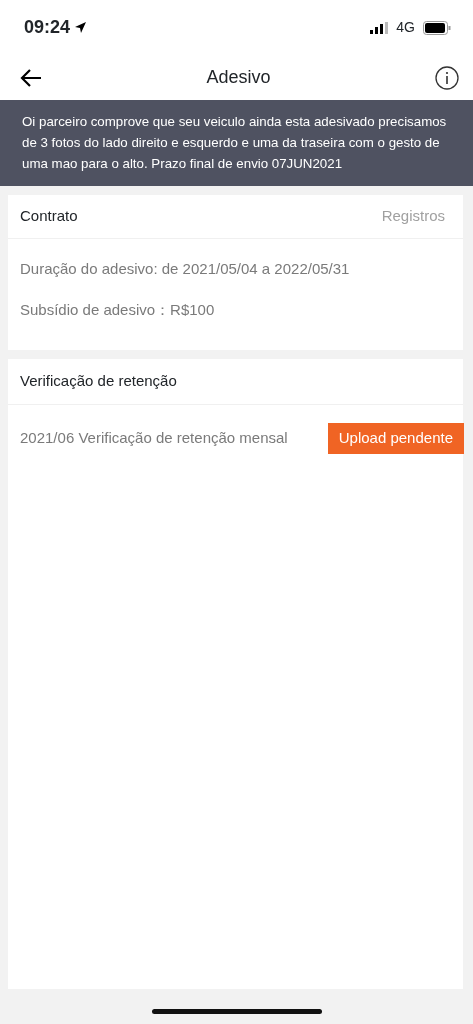 The image size is (473, 1024). What do you see at coordinates (413, 216) in the screenshot?
I see `records-link: Registros` at bounding box center [413, 216].